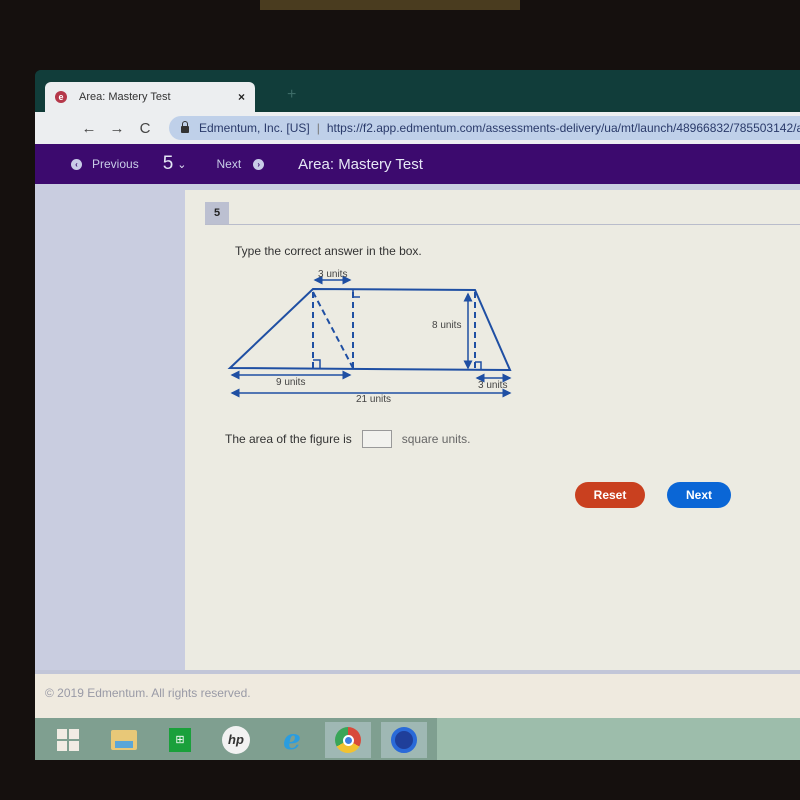 The width and height of the screenshot is (800, 800). Describe the element at coordinates (290, 382) in the screenshot. I see `left-base-label: 9 units` at that location.